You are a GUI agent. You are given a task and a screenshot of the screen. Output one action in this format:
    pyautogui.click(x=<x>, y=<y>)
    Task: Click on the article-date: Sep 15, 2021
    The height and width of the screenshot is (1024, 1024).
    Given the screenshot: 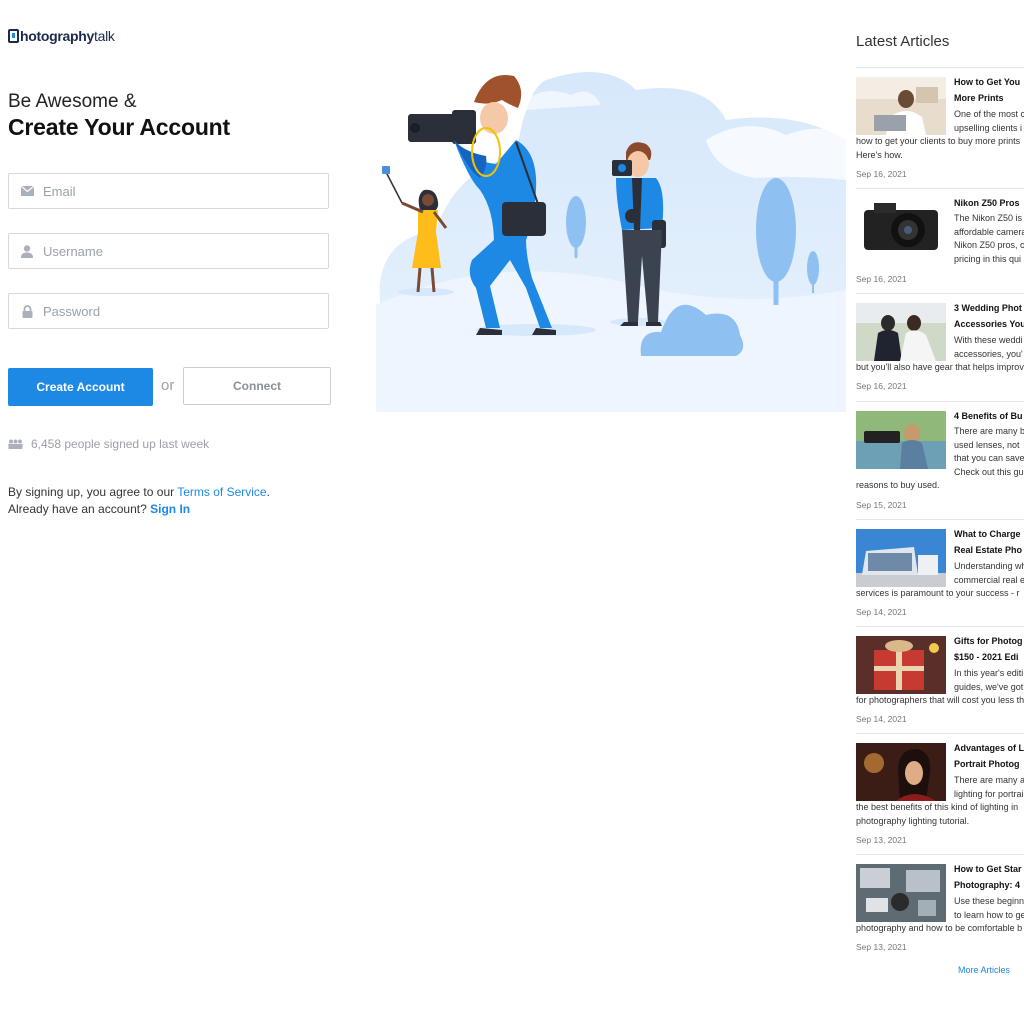 What is the action you would take?
    pyautogui.click(x=881, y=505)
    